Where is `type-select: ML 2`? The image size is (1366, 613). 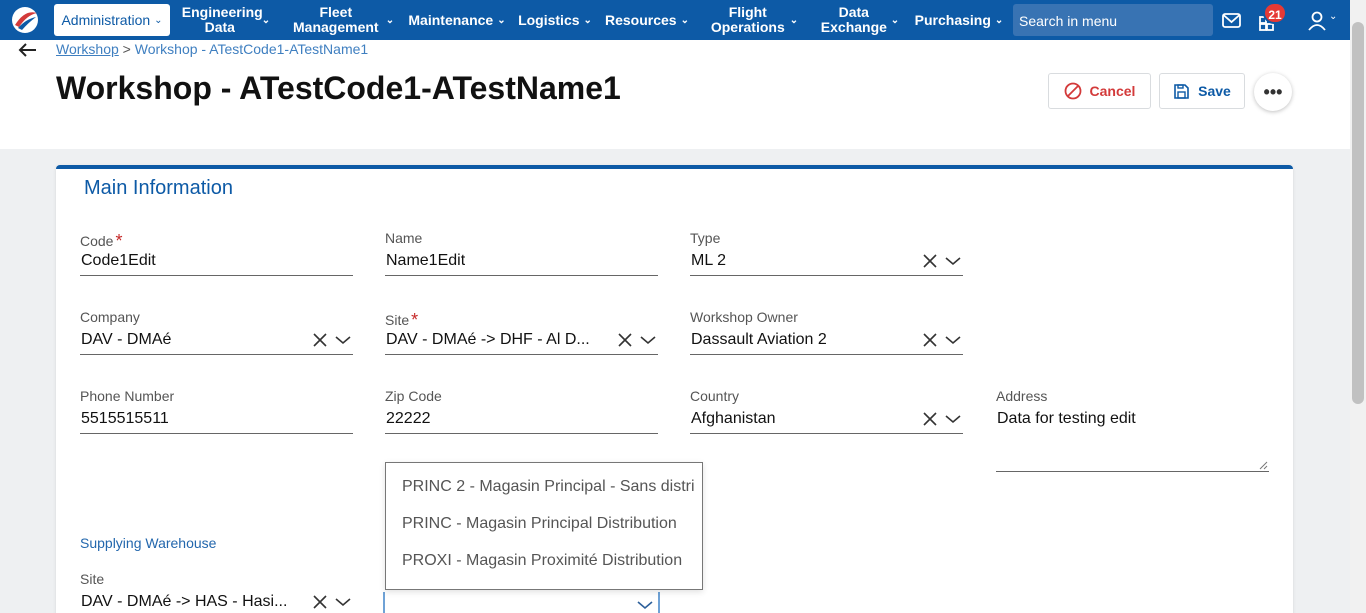
type-select: ML 2 is located at coordinates (826, 262).